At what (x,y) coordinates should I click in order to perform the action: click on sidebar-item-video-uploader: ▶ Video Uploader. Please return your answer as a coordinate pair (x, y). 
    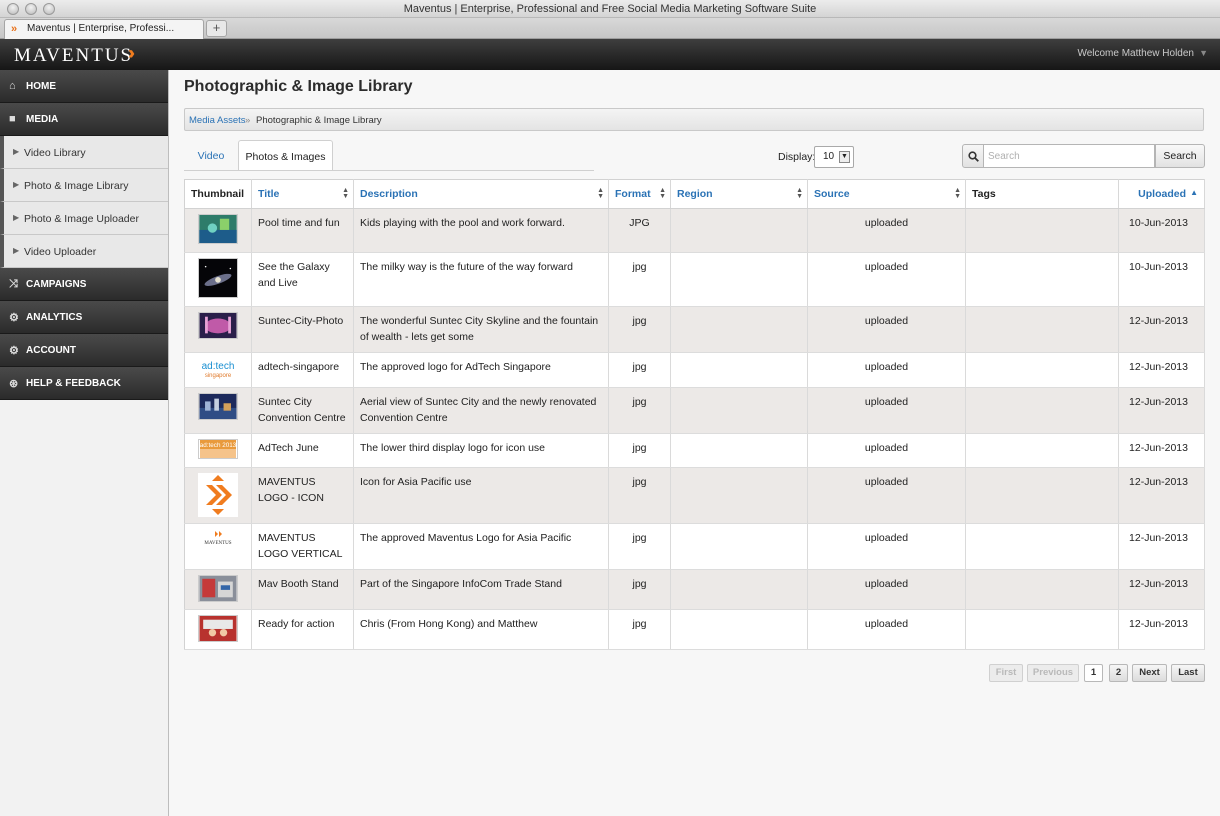
    Looking at the image, I should click on (84, 251).